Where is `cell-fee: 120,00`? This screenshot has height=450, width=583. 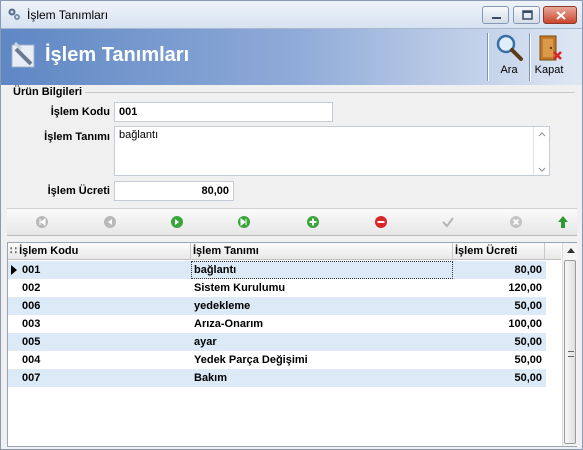 cell-fee: 120,00 is located at coordinates (525, 288).